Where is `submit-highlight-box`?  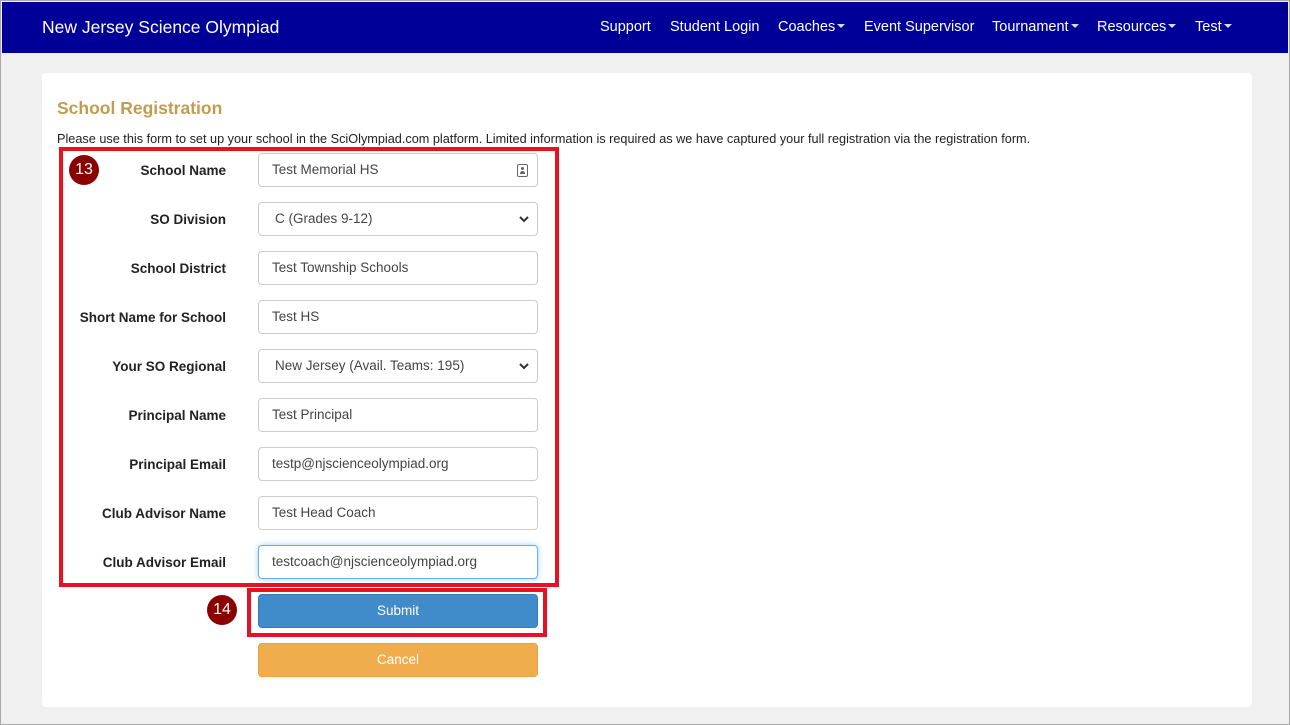
submit-highlight-box is located at coordinates (397, 612).